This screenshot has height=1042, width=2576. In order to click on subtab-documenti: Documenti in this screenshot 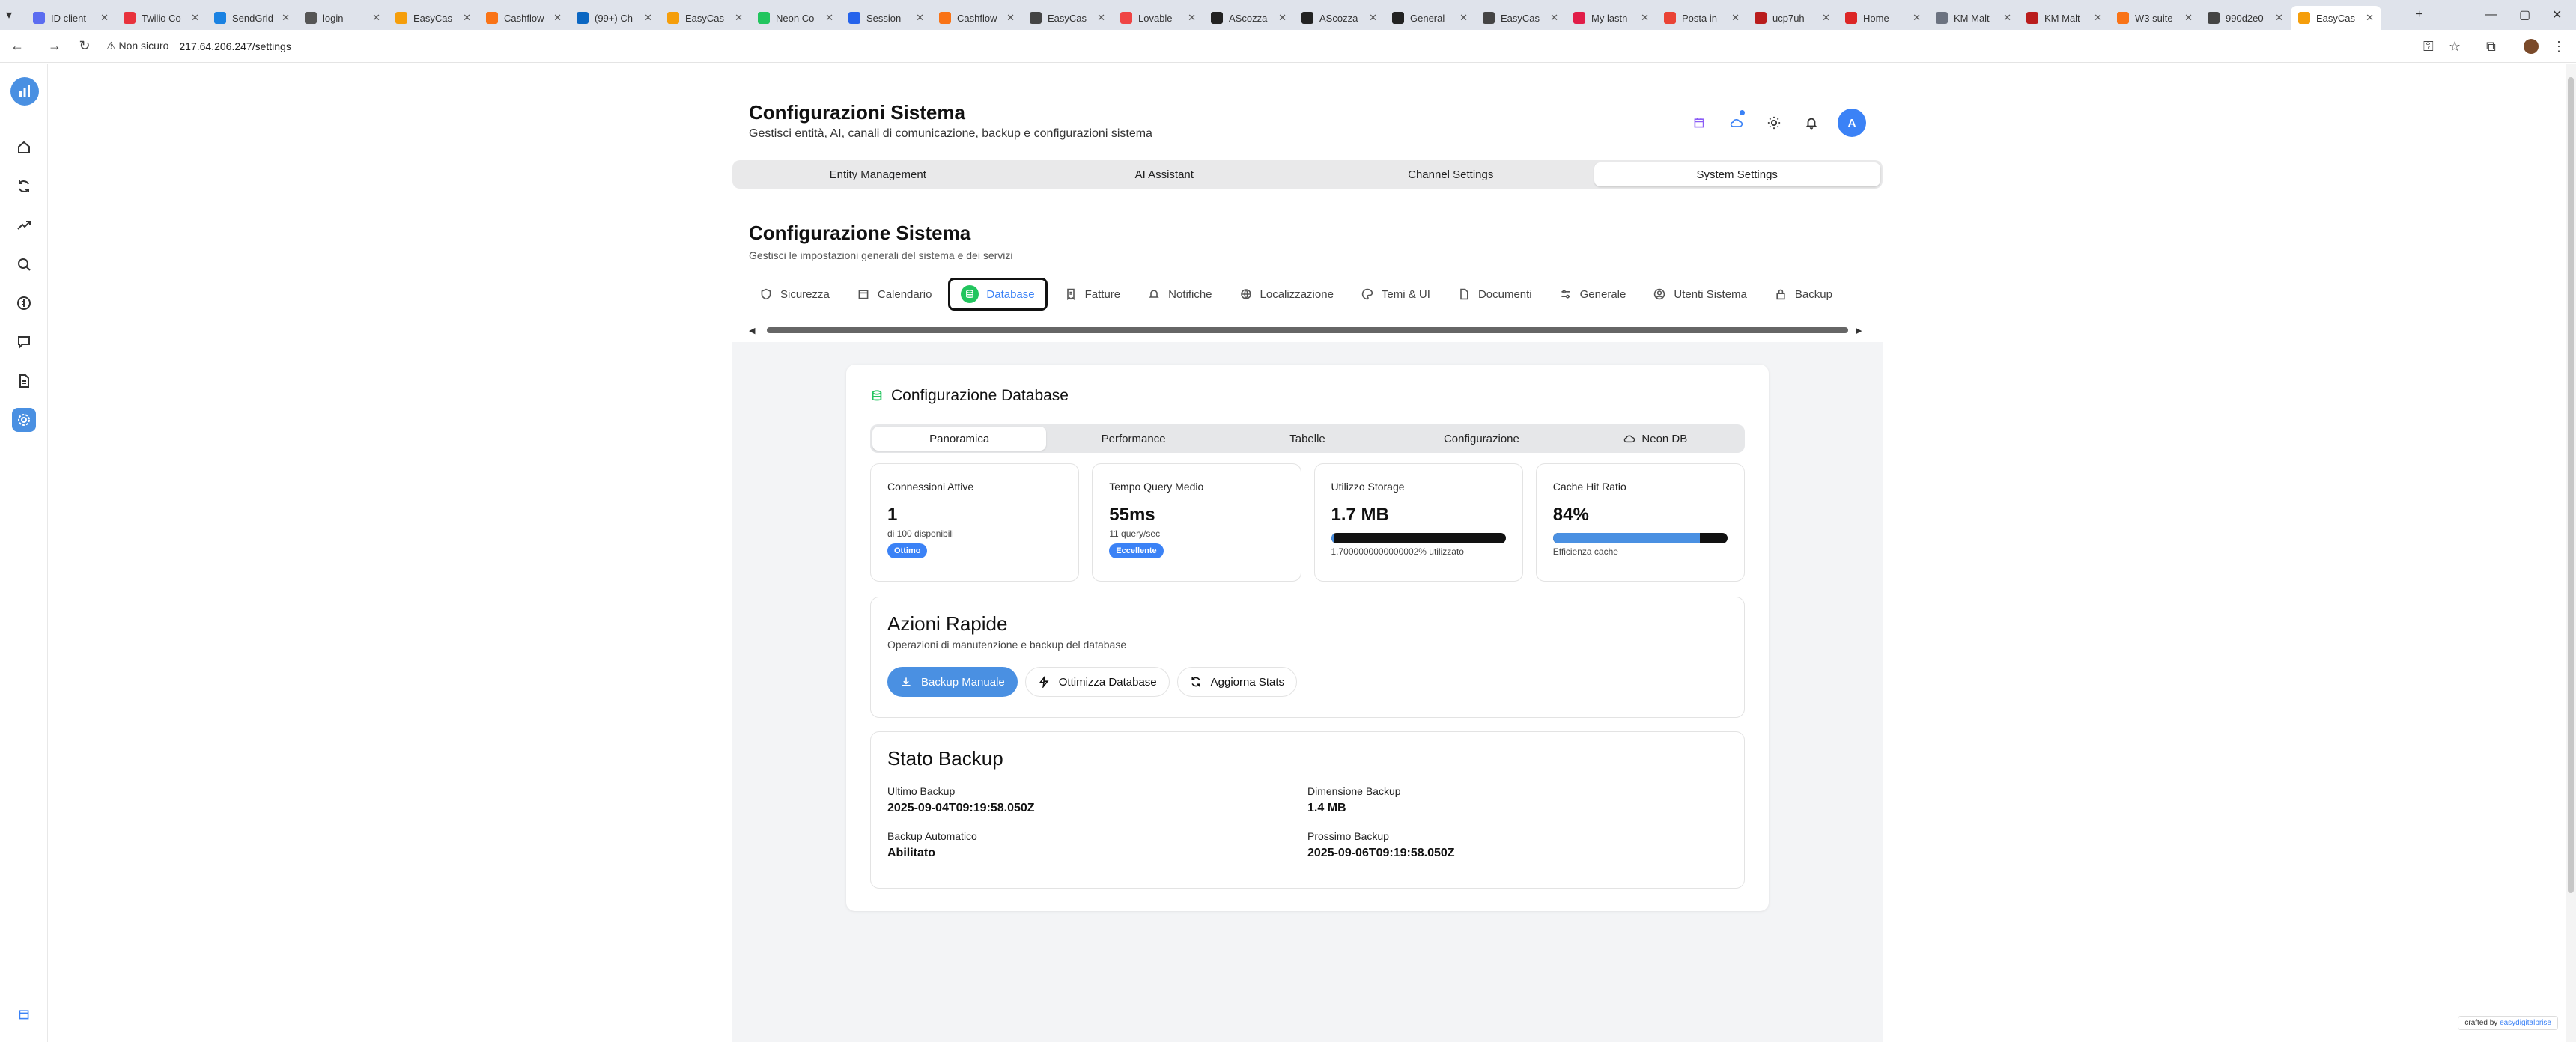, I will do `click(1495, 294)`.